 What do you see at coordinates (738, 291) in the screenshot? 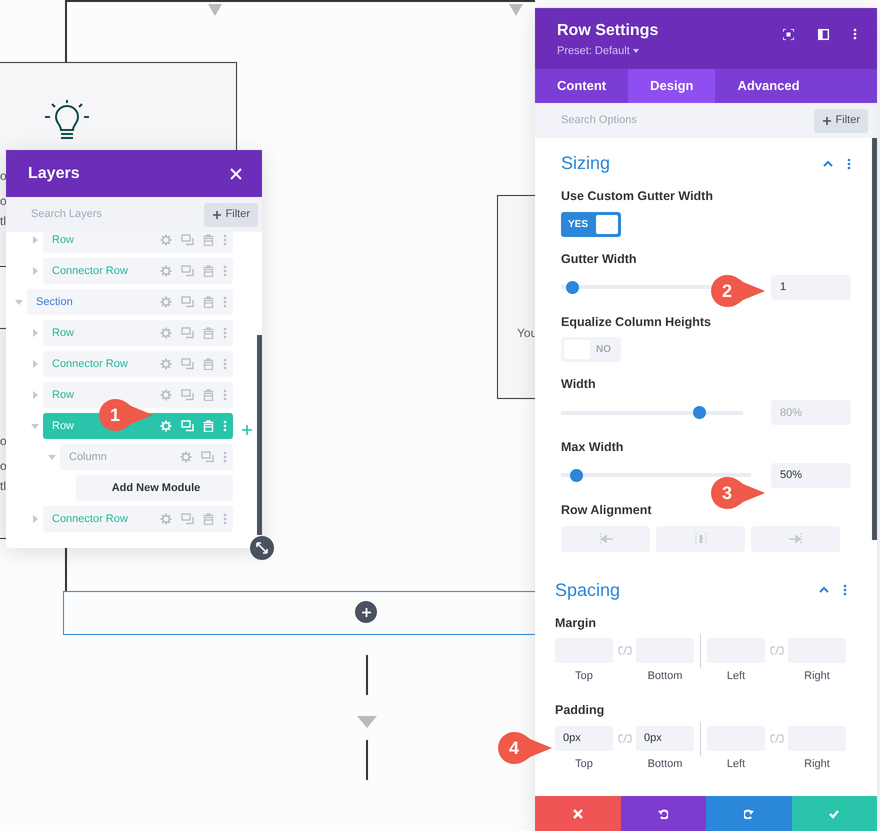
I see `step-tooltip: 2` at bounding box center [738, 291].